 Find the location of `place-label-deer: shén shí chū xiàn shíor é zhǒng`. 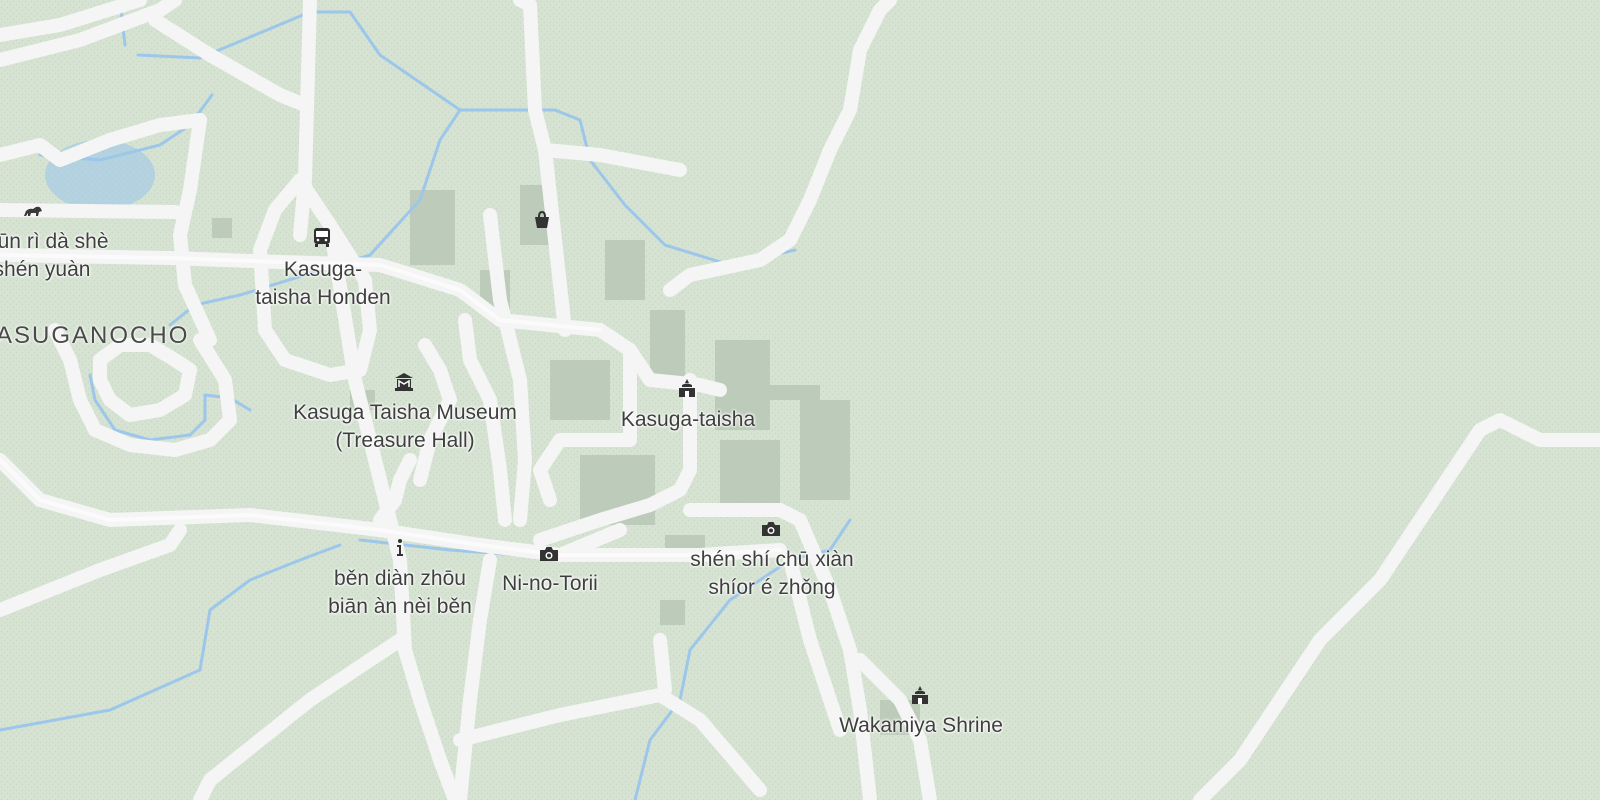

place-label-deer: shén shí chū xiàn shíor é zhǒng is located at coordinates (771, 574).